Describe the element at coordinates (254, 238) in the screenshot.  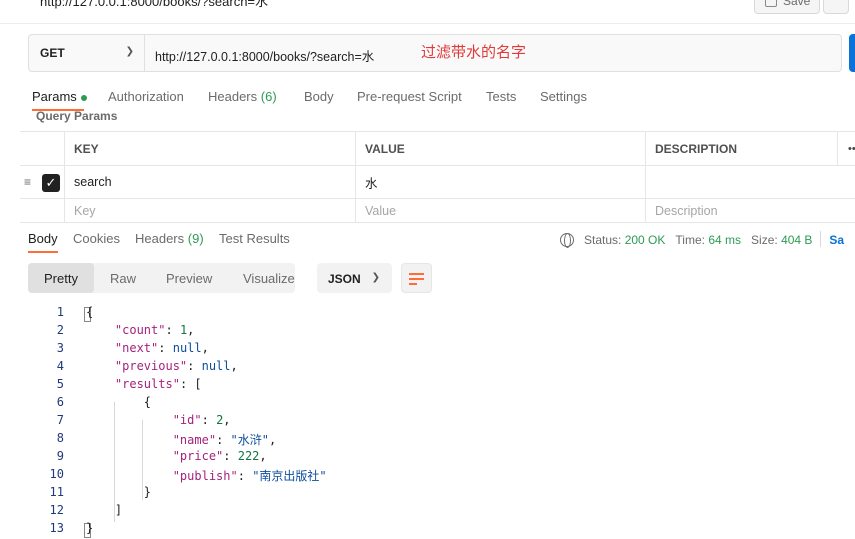
I see `tab-test-results: Test Results` at that location.